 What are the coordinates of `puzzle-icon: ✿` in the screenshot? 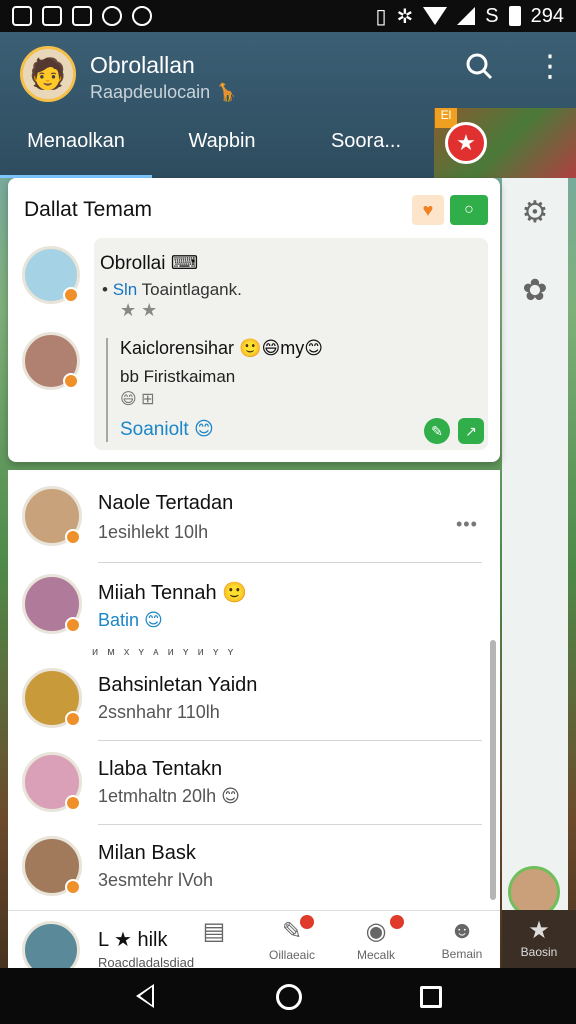 It's located at (535, 291).